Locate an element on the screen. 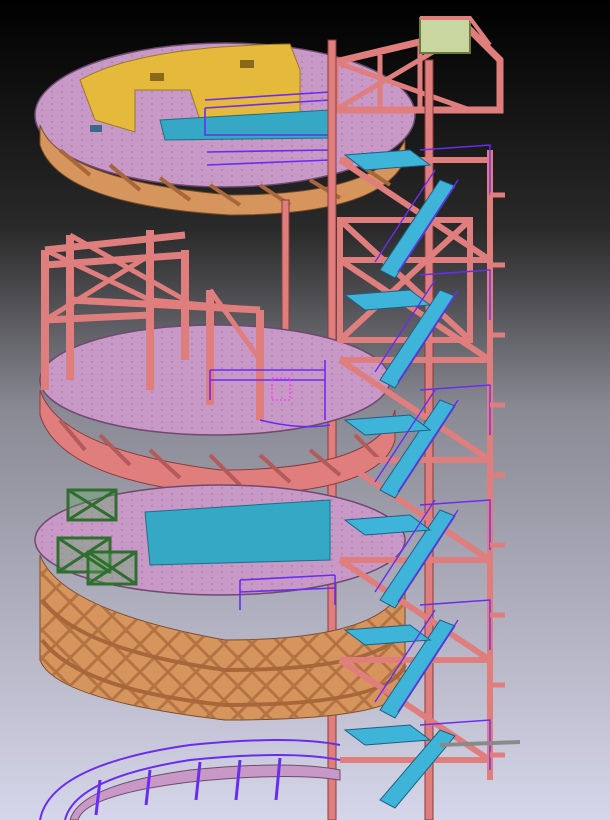 The image size is (610, 820). vertical-column is located at coordinates (285, 270).